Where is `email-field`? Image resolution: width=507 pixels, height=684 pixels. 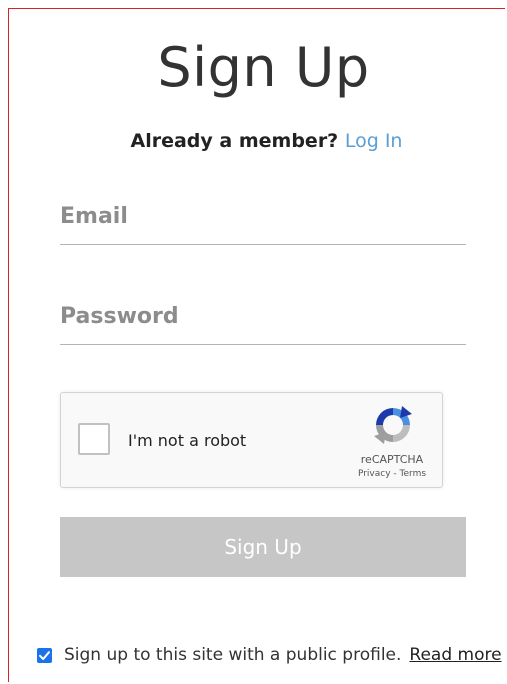 email-field is located at coordinates (263, 216).